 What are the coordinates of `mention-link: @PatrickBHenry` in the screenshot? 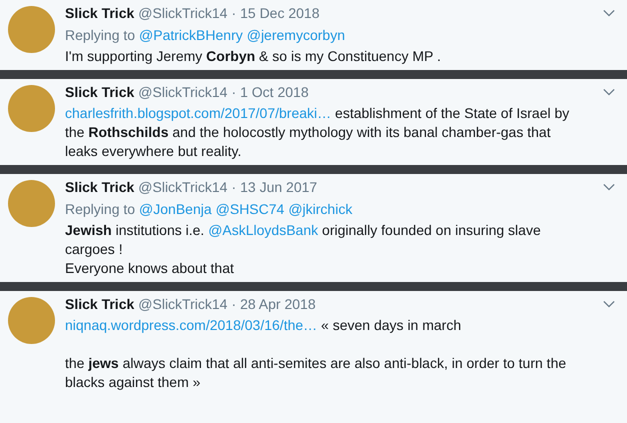 It's located at (191, 35).